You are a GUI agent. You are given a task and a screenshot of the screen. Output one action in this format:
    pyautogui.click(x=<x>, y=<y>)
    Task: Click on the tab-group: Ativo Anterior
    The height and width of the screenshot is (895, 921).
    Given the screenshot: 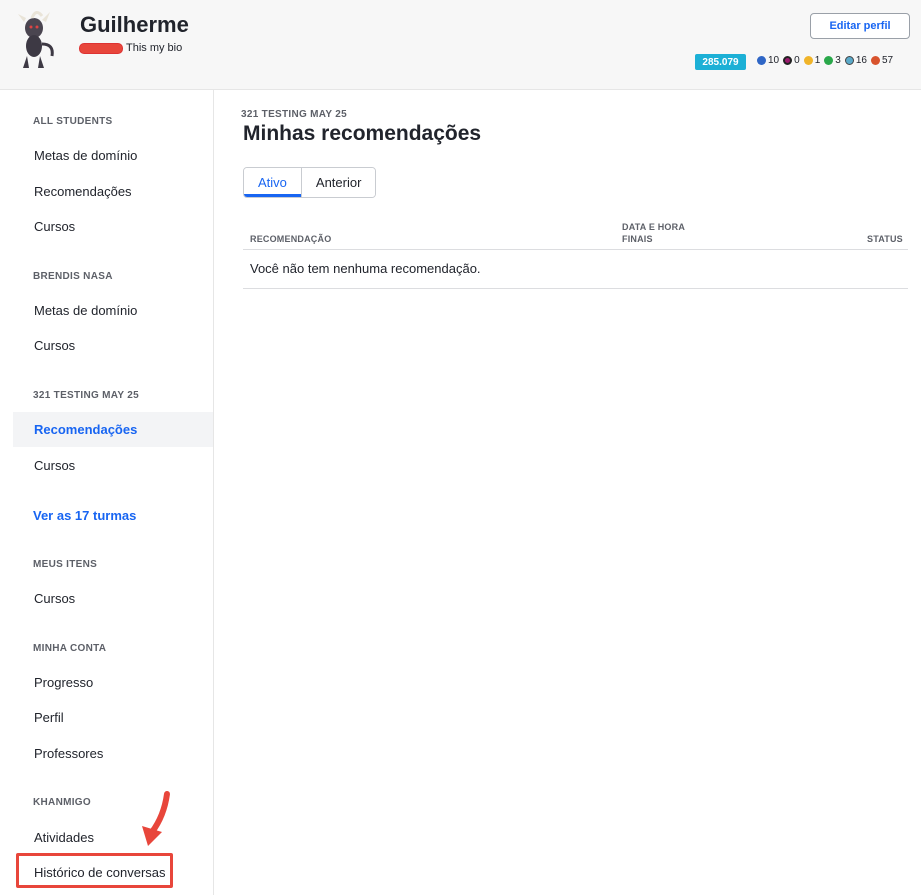 What is the action you would take?
    pyautogui.click(x=310, y=182)
    